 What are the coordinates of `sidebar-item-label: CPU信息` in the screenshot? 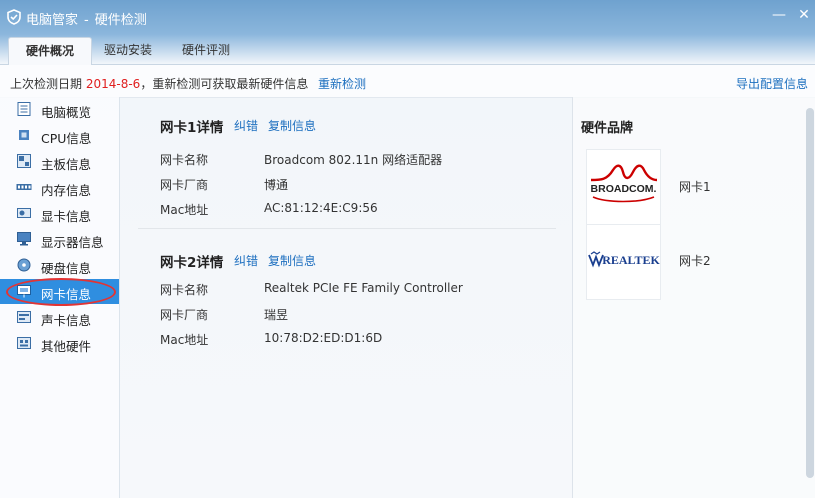 It's located at (66, 138).